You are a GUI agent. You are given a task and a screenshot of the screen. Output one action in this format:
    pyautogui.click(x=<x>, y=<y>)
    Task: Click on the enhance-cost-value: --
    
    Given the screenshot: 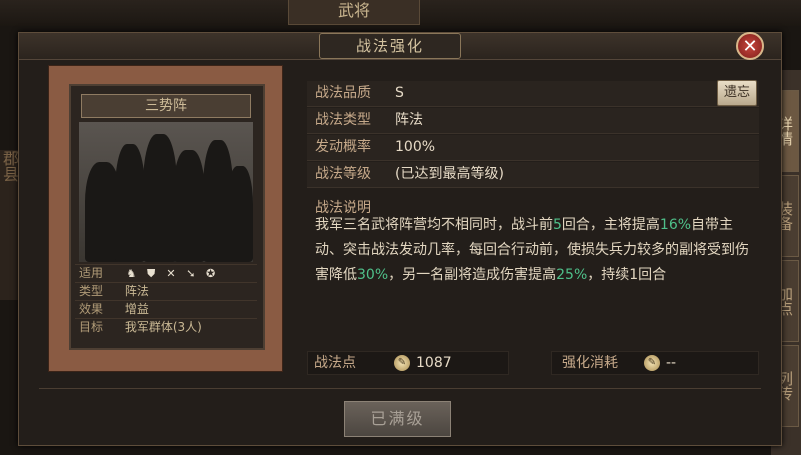 What is the action you would take?
    pyautogui.click(x=671, y=363)
    